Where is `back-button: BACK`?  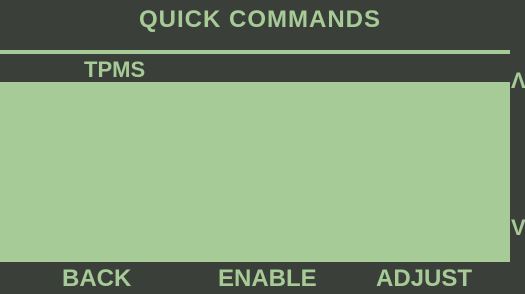
back-button: BACK is located at coordinates (96, 279).